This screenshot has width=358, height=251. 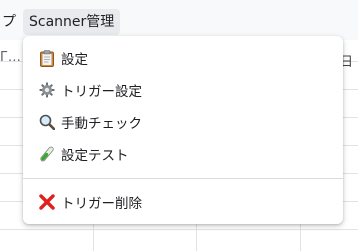 What do you see at coordinates (183, 58) in the screenshot?
I see `menu-item-settings: 設定` at bounding box center [183, 58].